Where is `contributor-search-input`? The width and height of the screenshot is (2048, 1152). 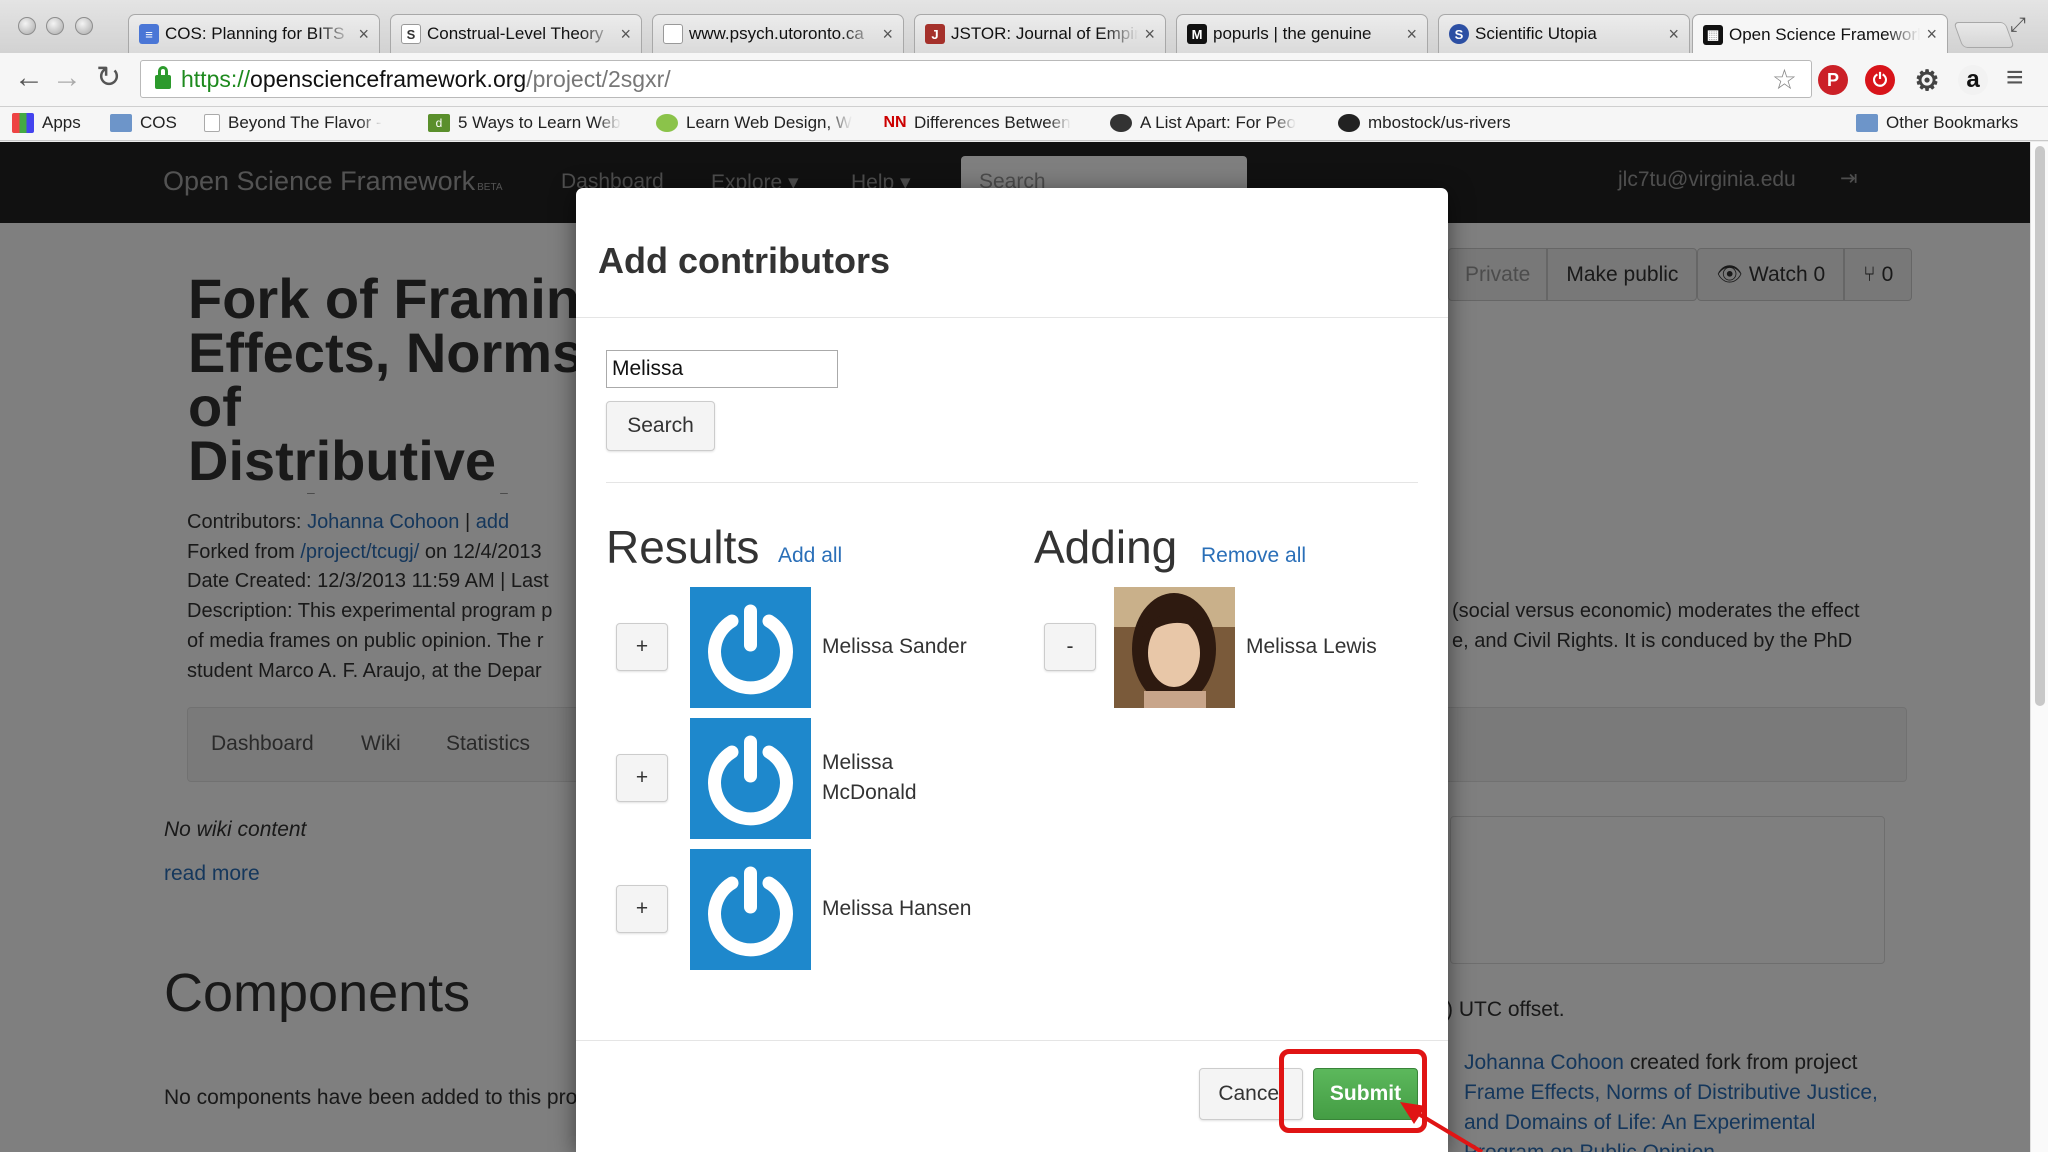 contributor-search-input is located at coordinates (722, 369).